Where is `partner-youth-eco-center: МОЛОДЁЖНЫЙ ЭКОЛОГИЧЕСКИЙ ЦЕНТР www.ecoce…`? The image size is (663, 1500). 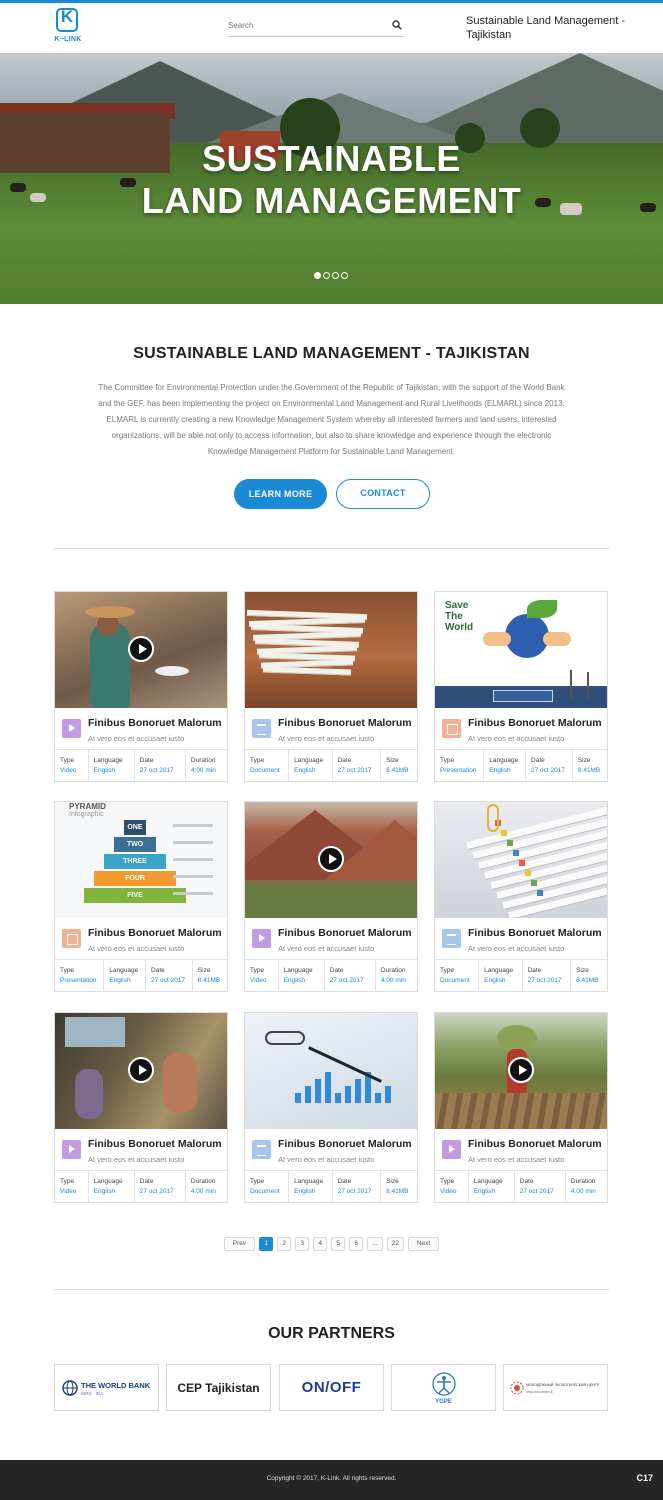 partner-youth-eco-center: МОЛОДЁЖНЫЙ ЭКОЛОГИЧЕСКИЙ ЦЕНТР www.ecoce… is located at coordinates (555, 1387).